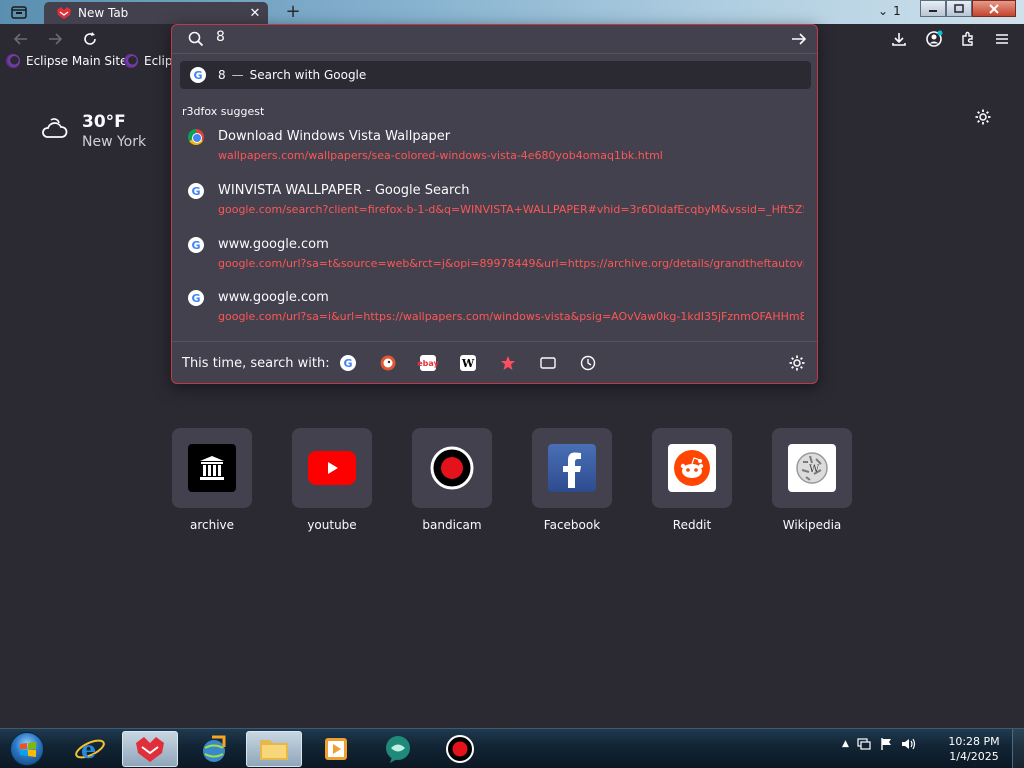 This screenshot has width=1024, height=768. Describe the element at coordinates (799, 39) in the screenshot. I see `go-arrow-icon` at that location.